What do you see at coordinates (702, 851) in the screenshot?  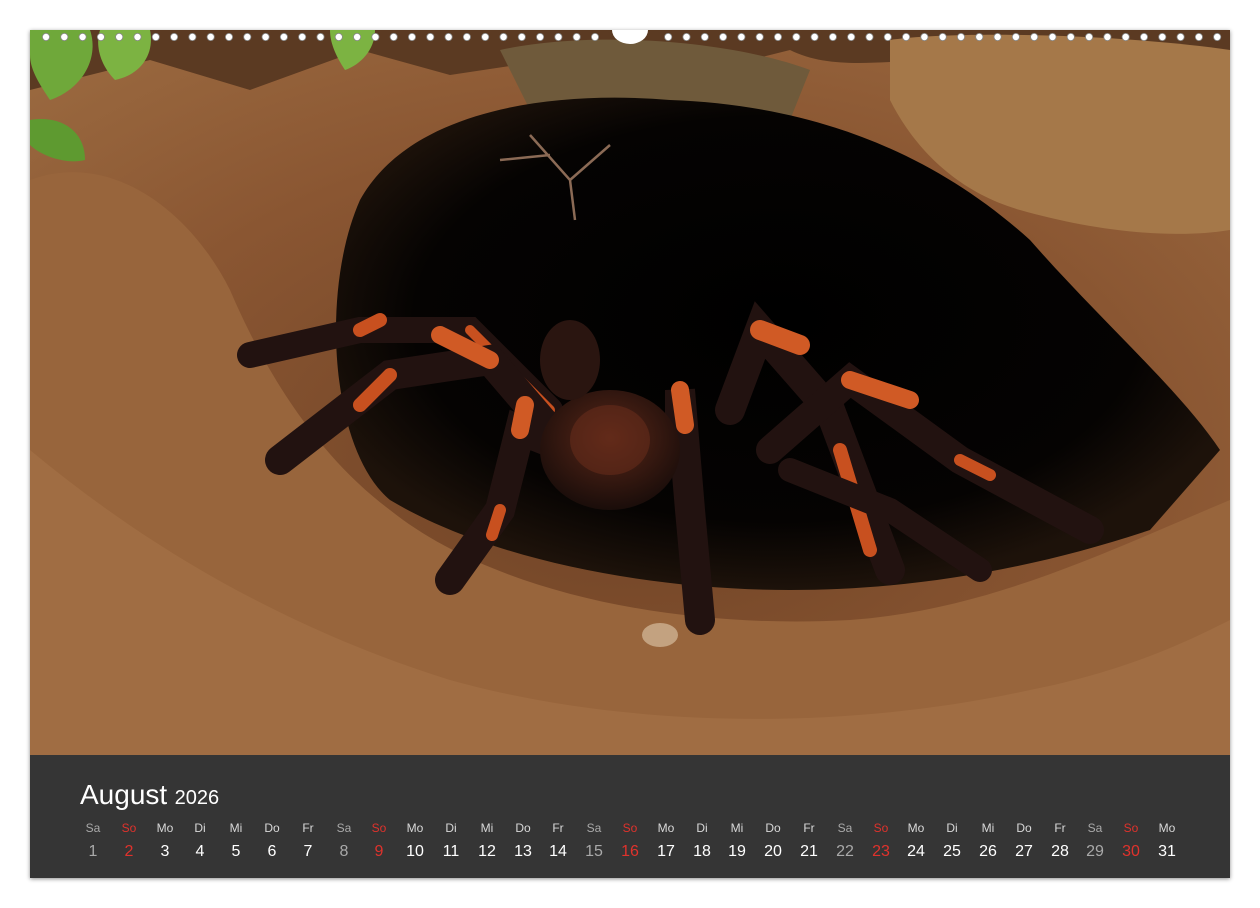 I see `day-number: 18` at bounding box center [702, 851].